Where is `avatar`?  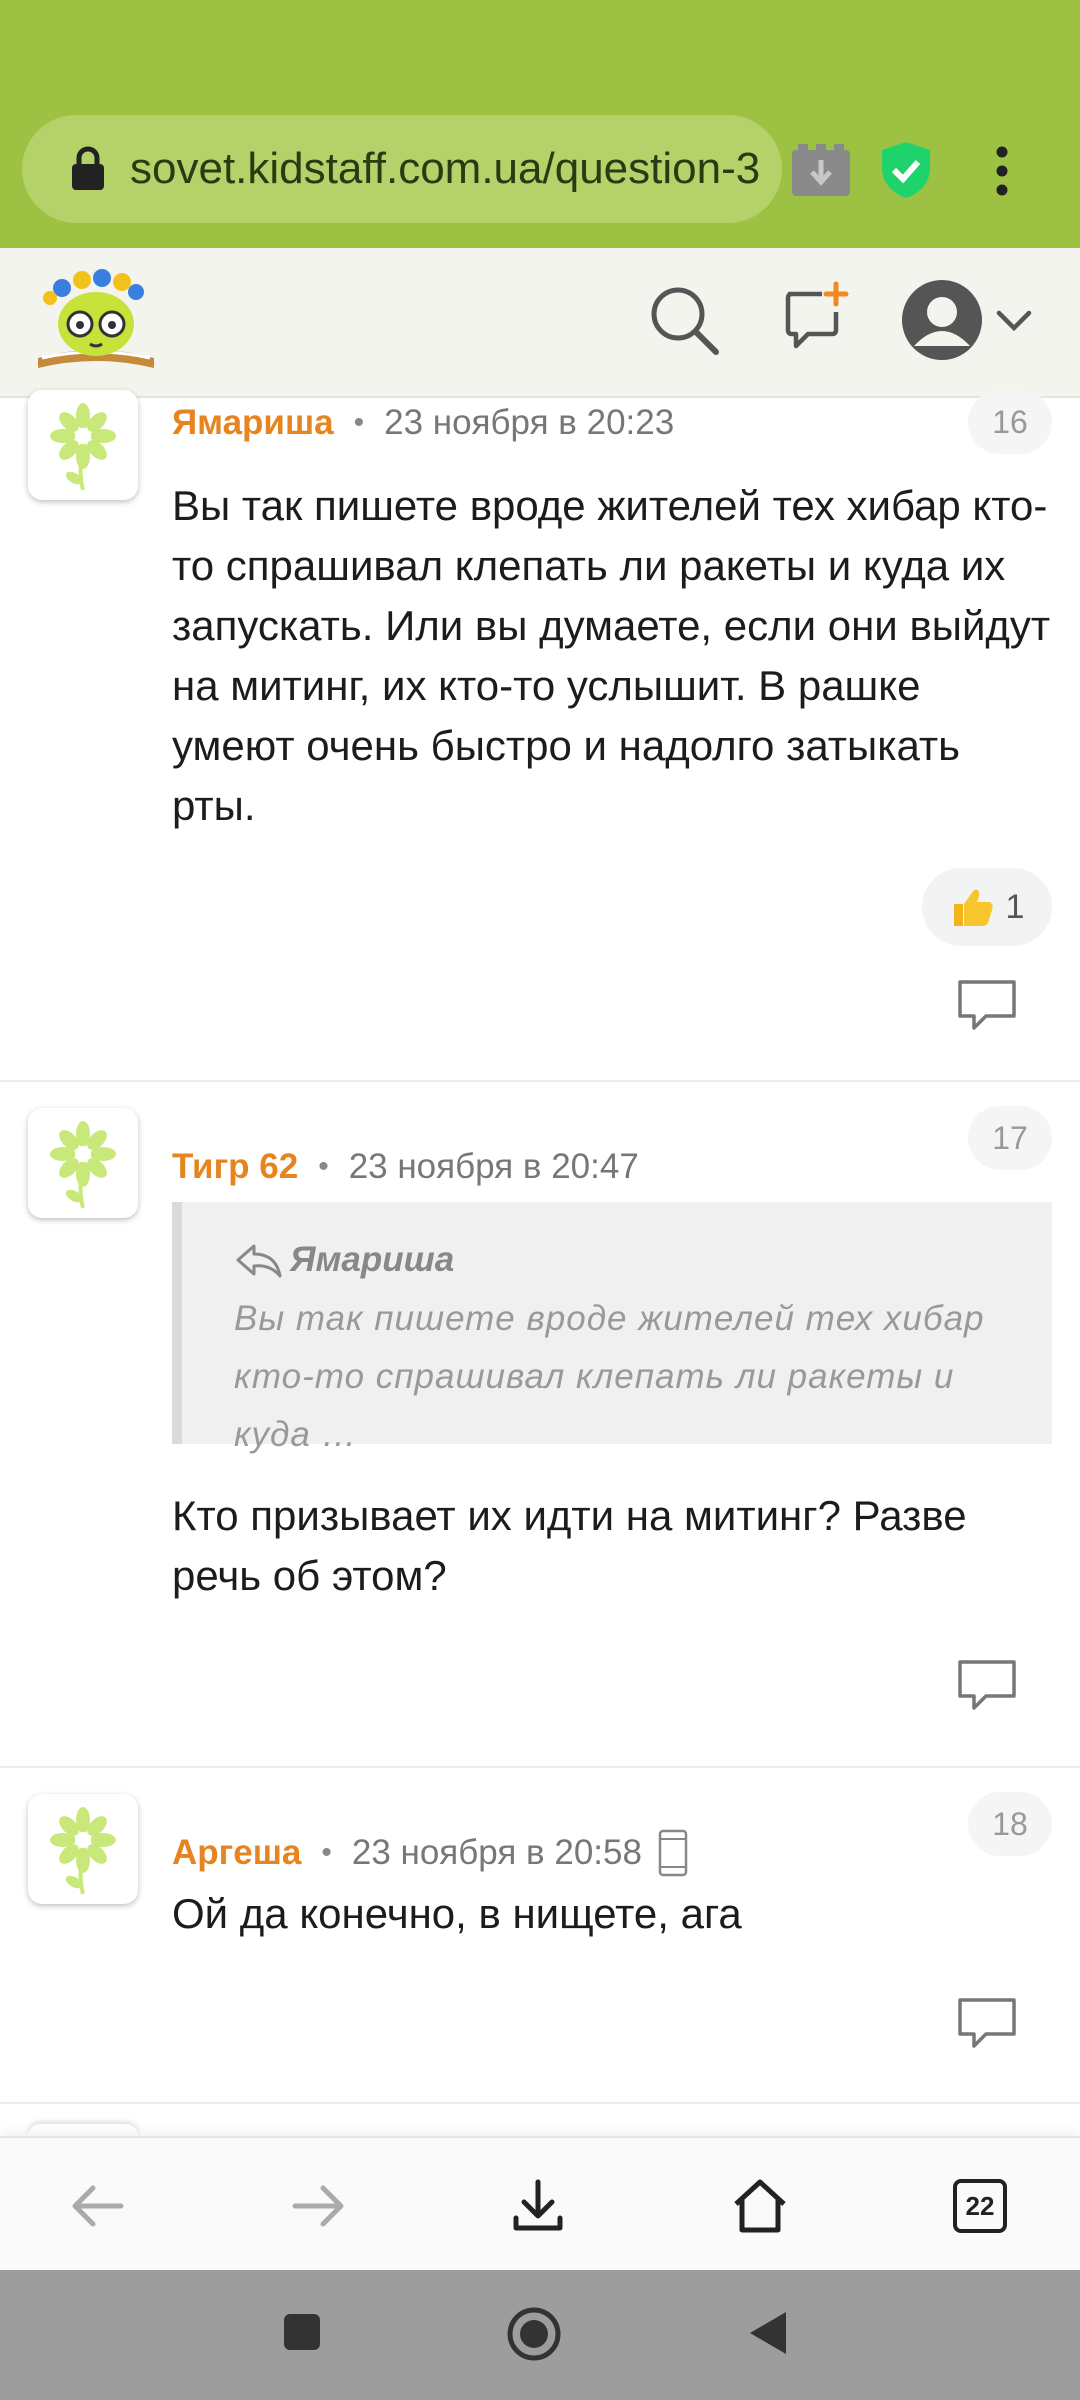 avatar is located at coordinates (942, 320).